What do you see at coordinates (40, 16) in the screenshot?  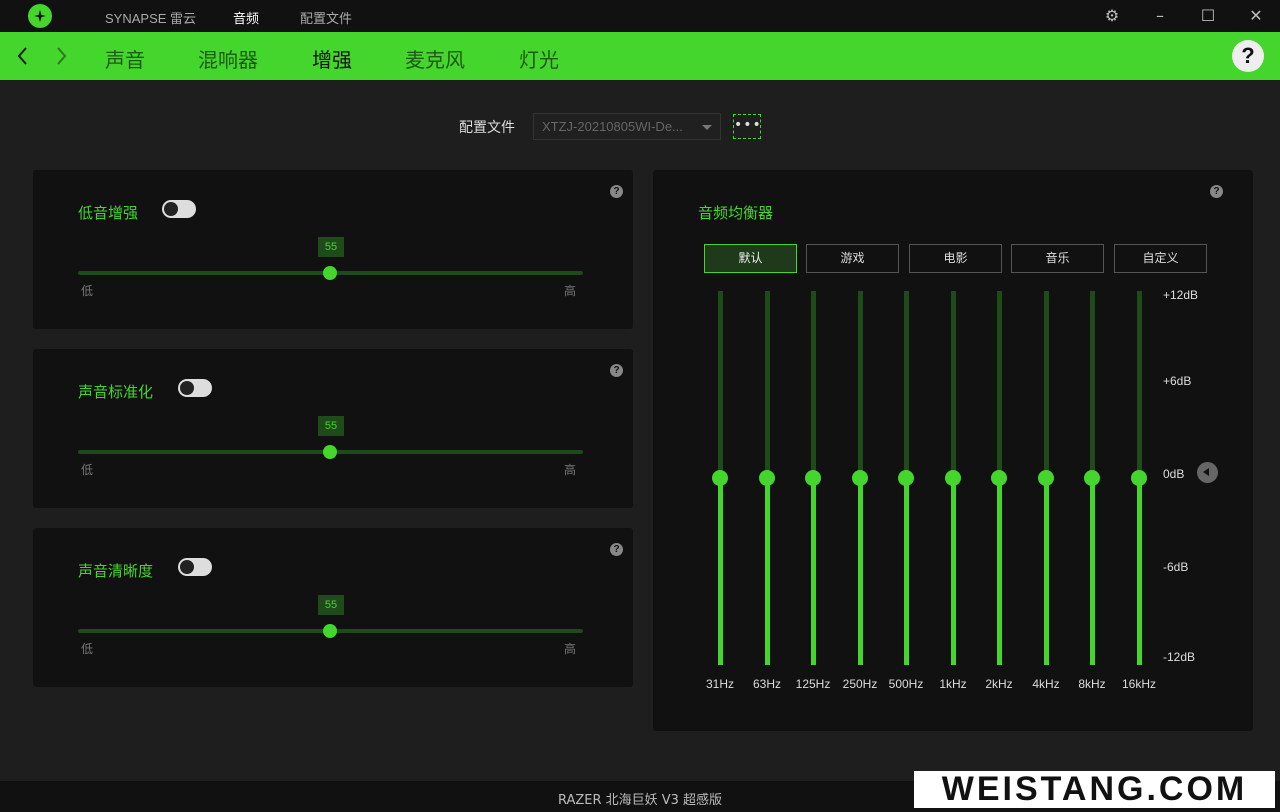 I see `razer-logo-icon` at bounding box center [40, 16].